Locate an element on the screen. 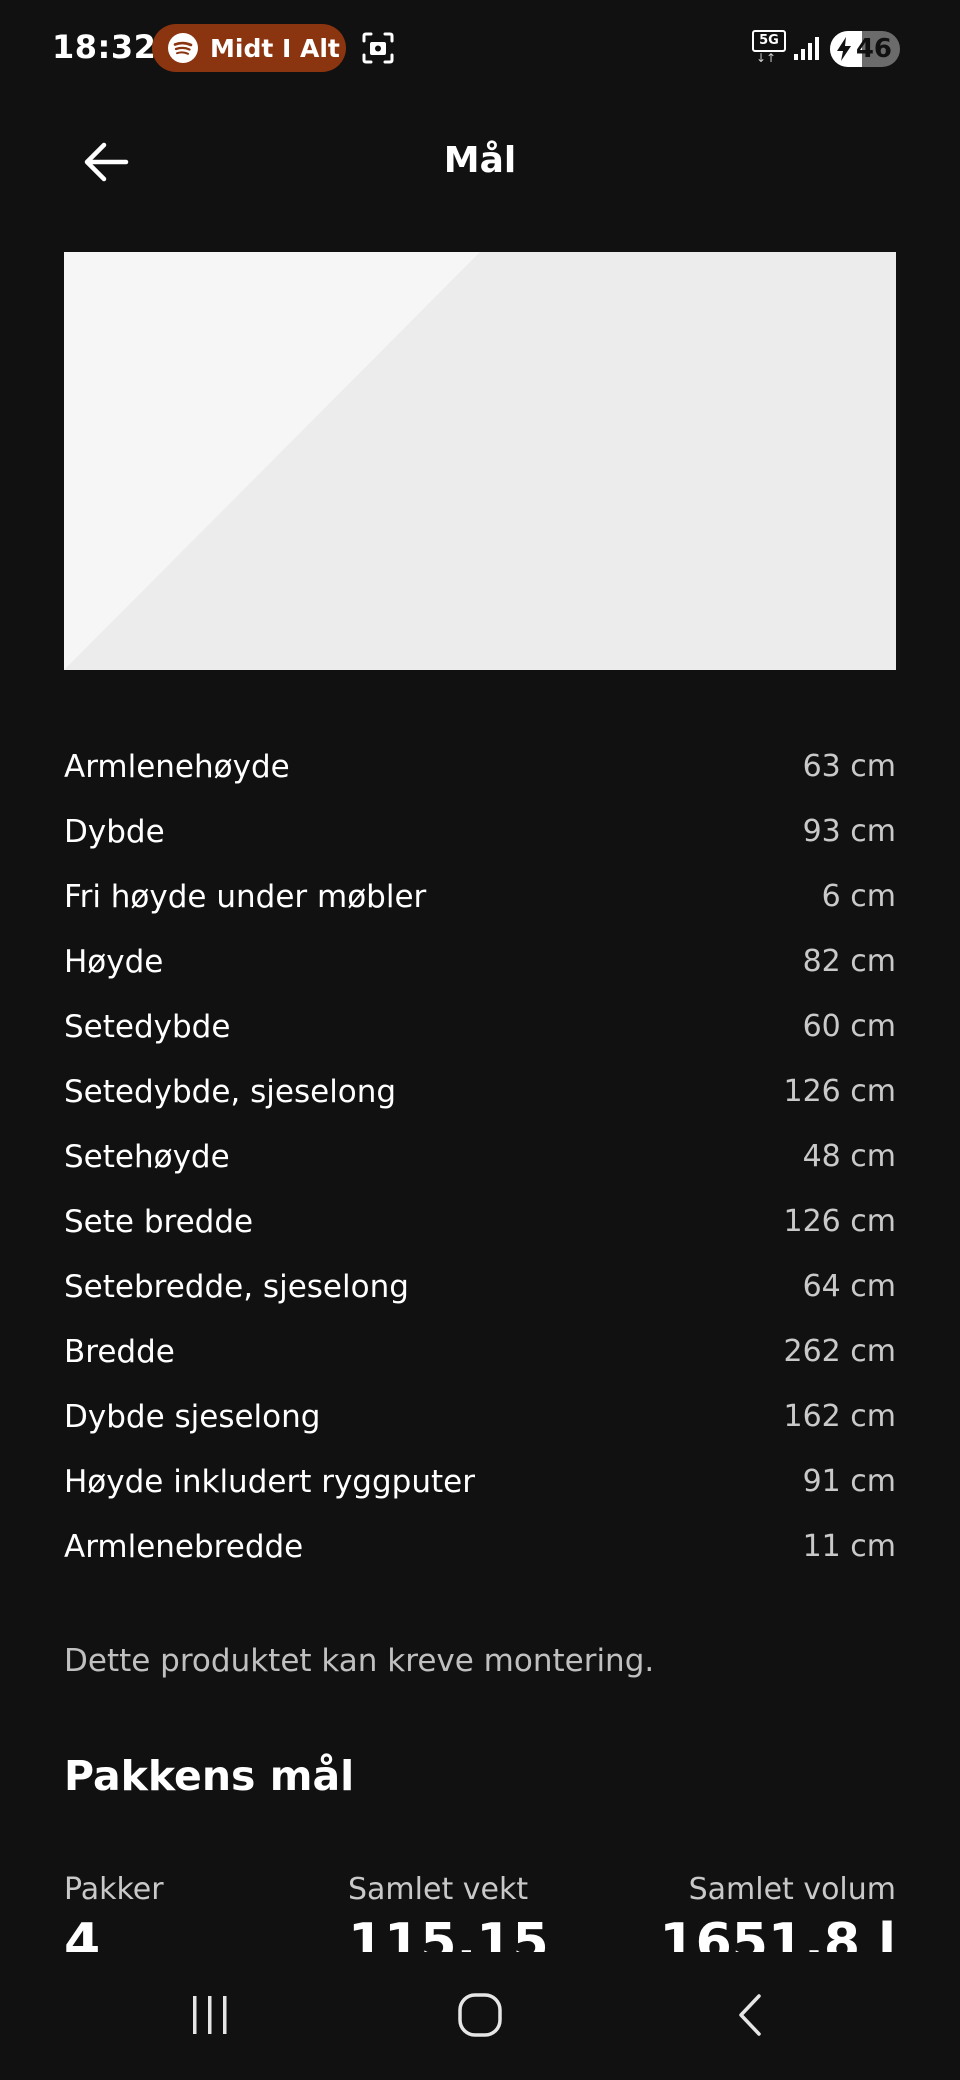  dimension-row: Sete bredde 126 cm is located at coordinates (480, 1221).